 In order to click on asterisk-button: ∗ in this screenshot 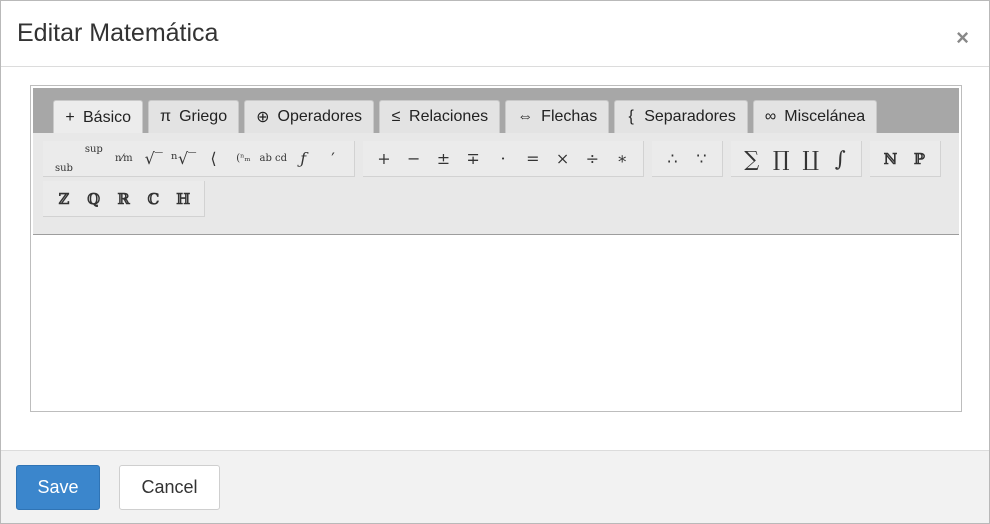, I will do `click(622, 159)`.